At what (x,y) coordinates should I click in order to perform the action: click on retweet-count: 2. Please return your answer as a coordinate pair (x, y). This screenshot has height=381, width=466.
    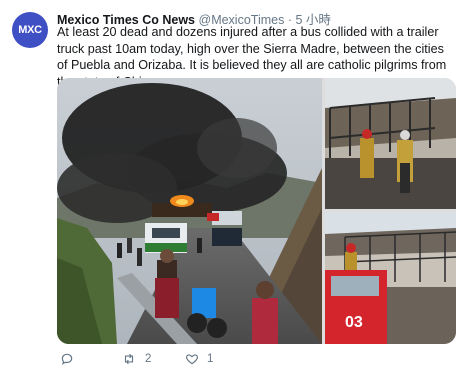
    Looking at the image, I should click on (148, 359).